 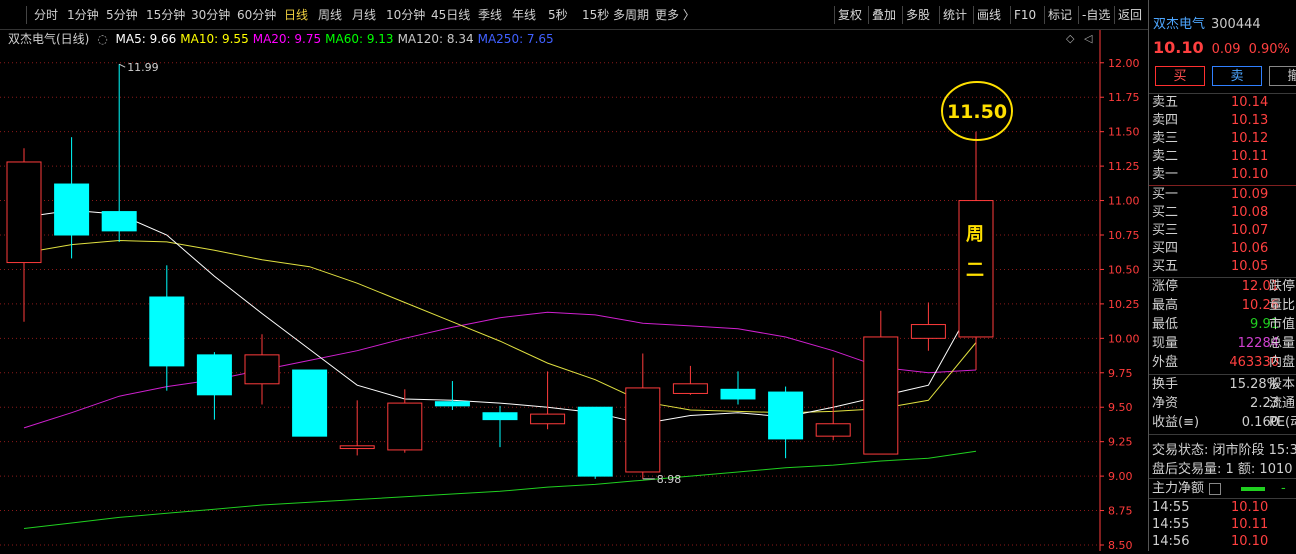 What do you see at coordinates (1222, 175) in the screenshot?
I see `book-row: 卖一 10.10` at bounding box center [1222, 175].